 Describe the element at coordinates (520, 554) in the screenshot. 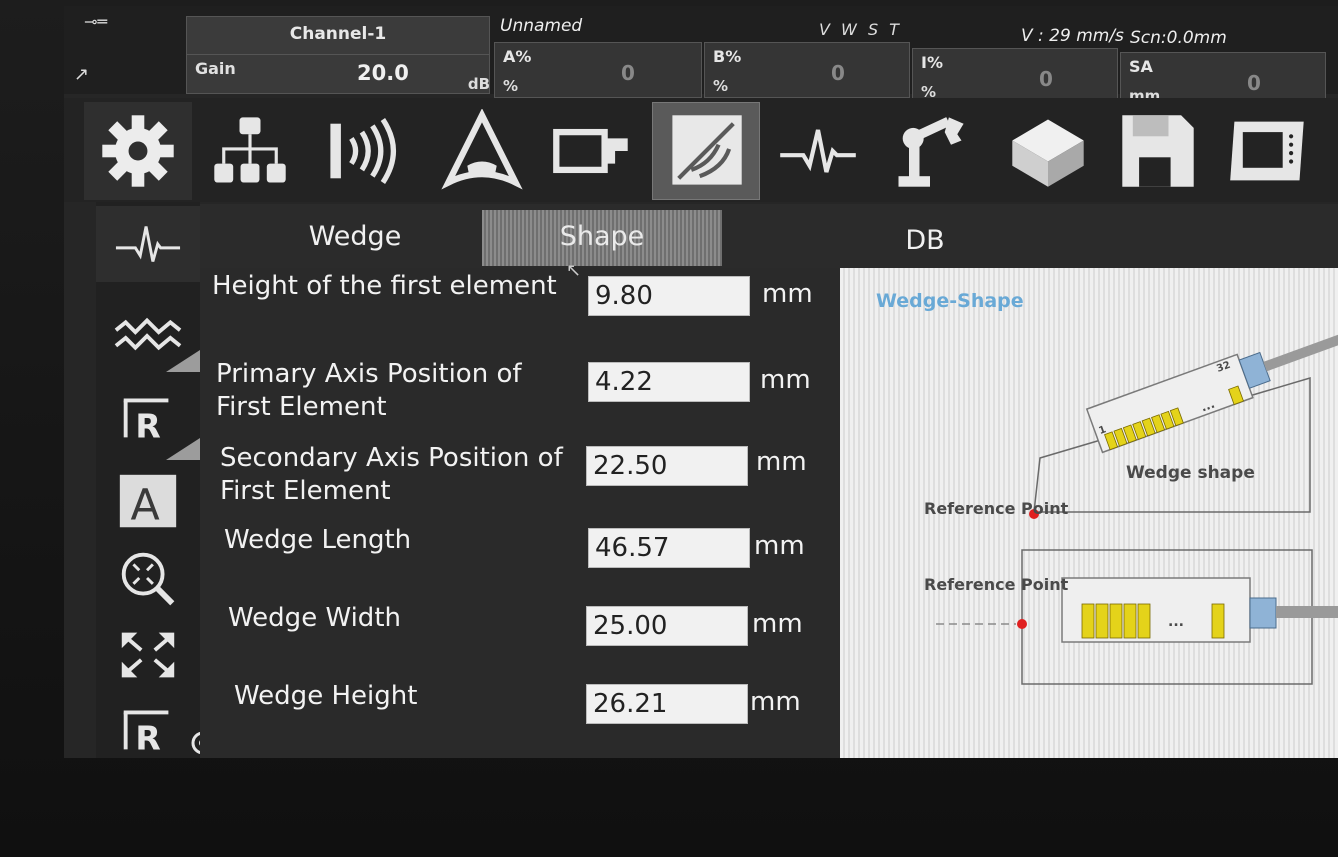

I see `field-row-wedge-length: Wedge Length 46.57 mm` at that location.